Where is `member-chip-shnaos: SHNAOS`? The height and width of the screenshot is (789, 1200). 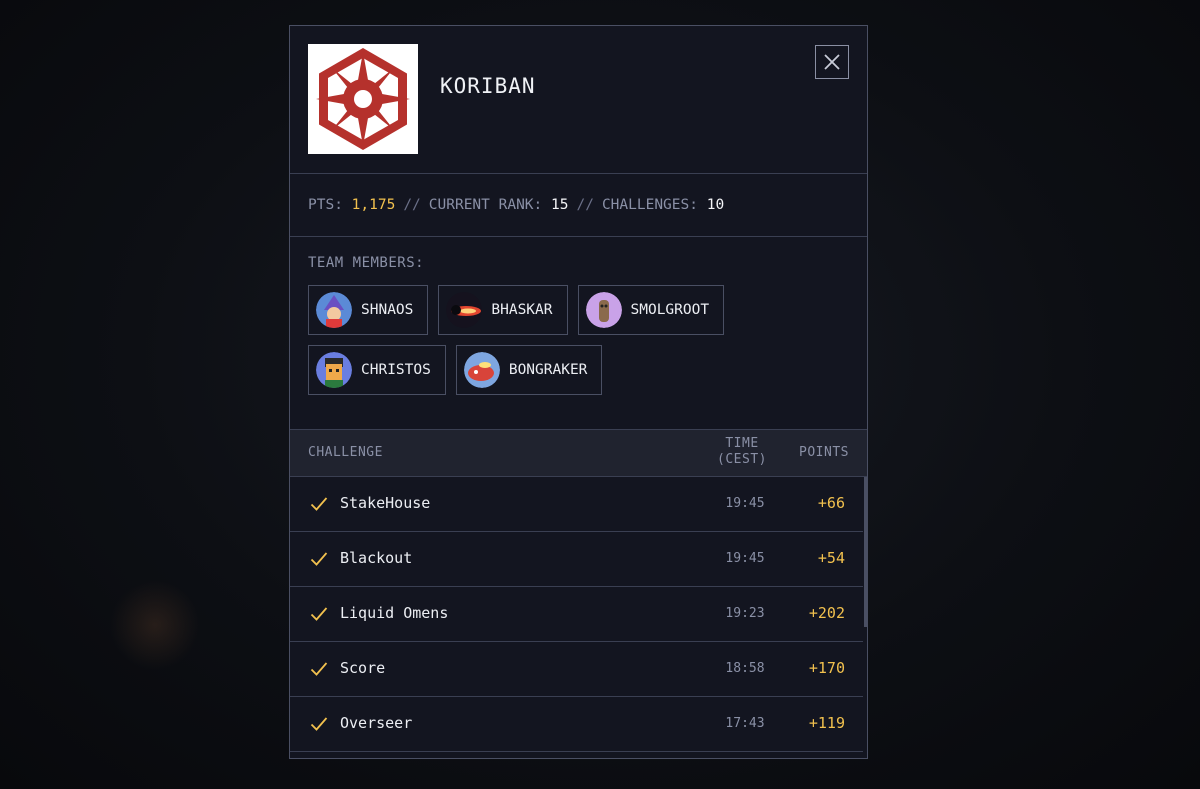 member-chip-shnaos: SHNAOS is located at coordinates (368, 310).